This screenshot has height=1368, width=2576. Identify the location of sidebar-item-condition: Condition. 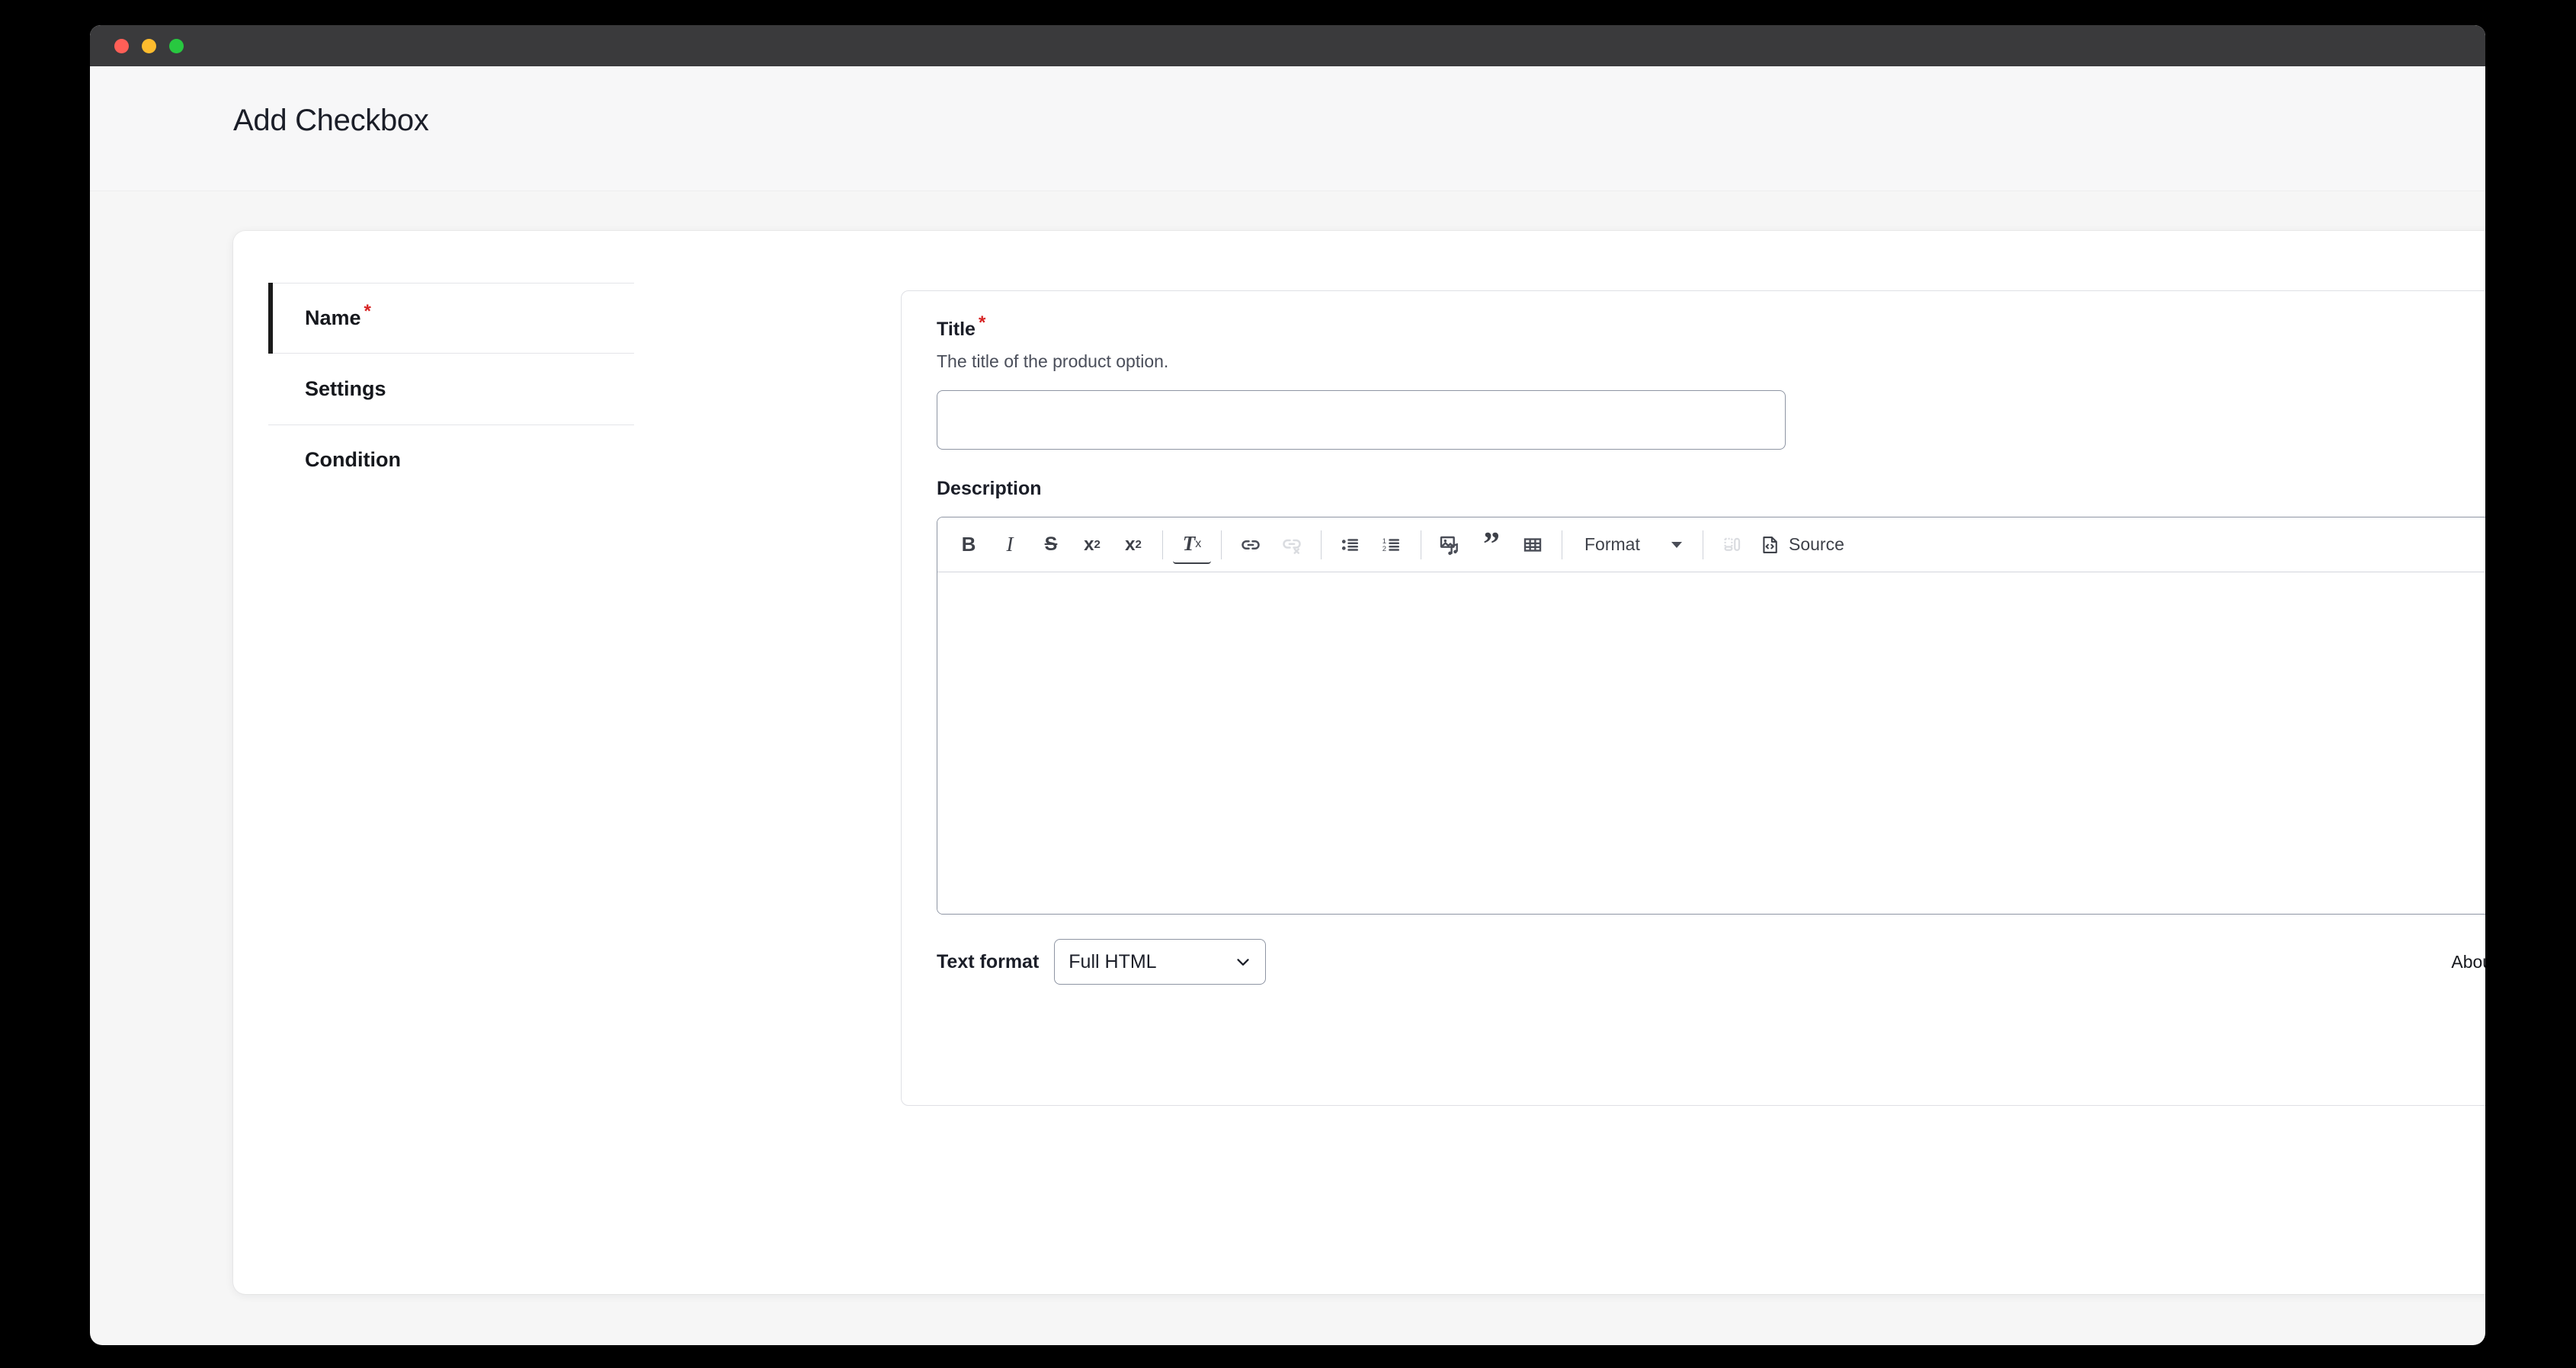
(451, 459).